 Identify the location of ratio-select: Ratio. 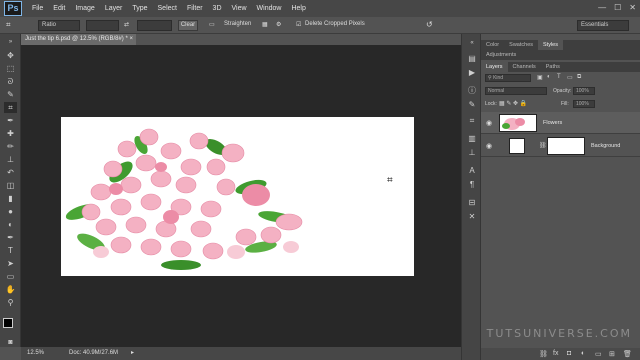
(59, 25).